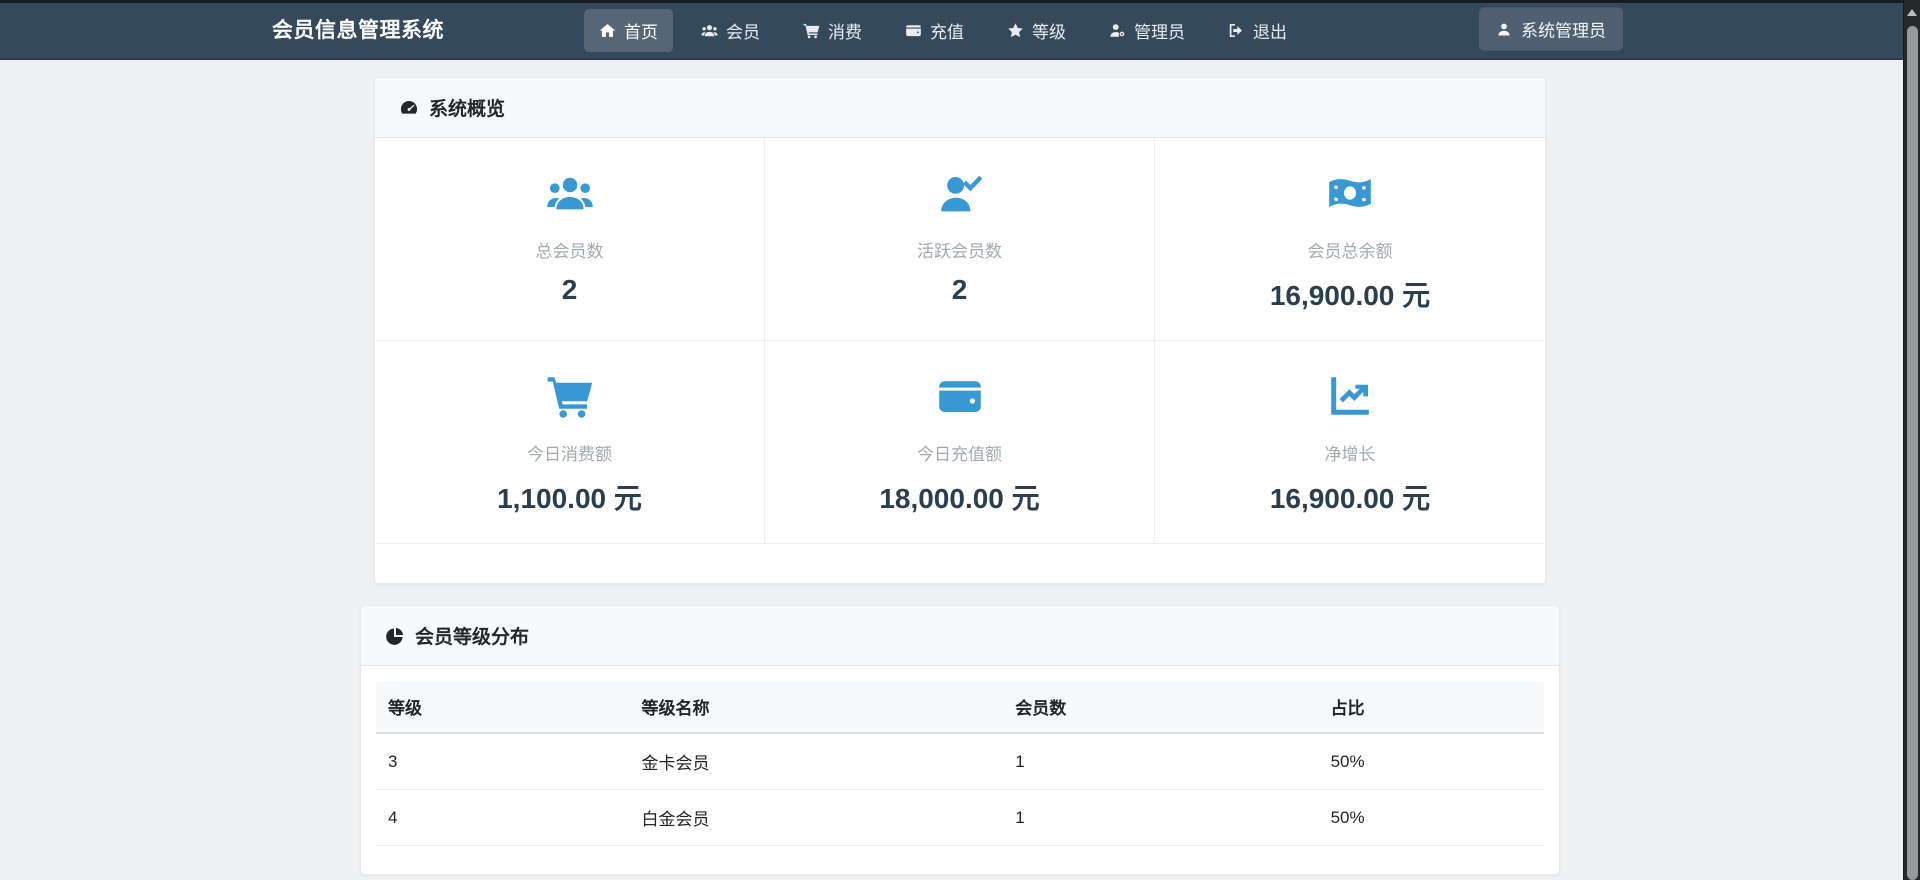  What do you see at coordinates (569, 251) in the screenshot?
I see `stat-label: 总会员数` at bounding box center [569, 251].